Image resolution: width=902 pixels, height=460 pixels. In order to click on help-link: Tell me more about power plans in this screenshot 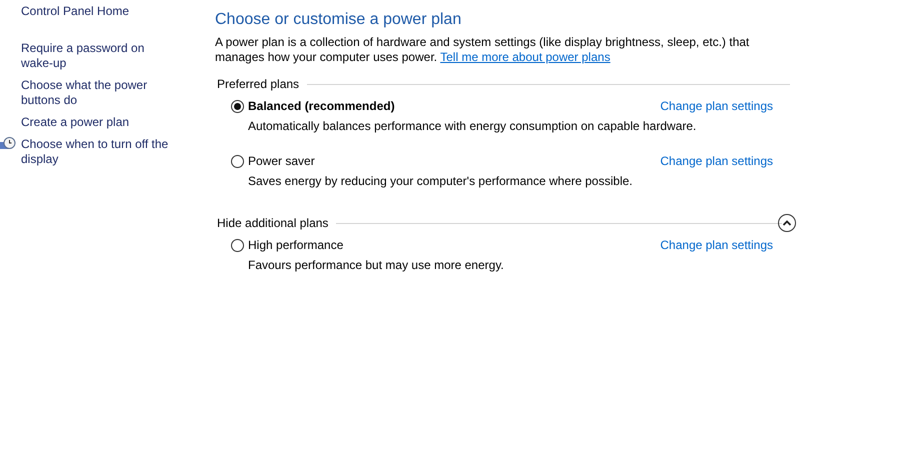, I will do `click(525, 57)`.